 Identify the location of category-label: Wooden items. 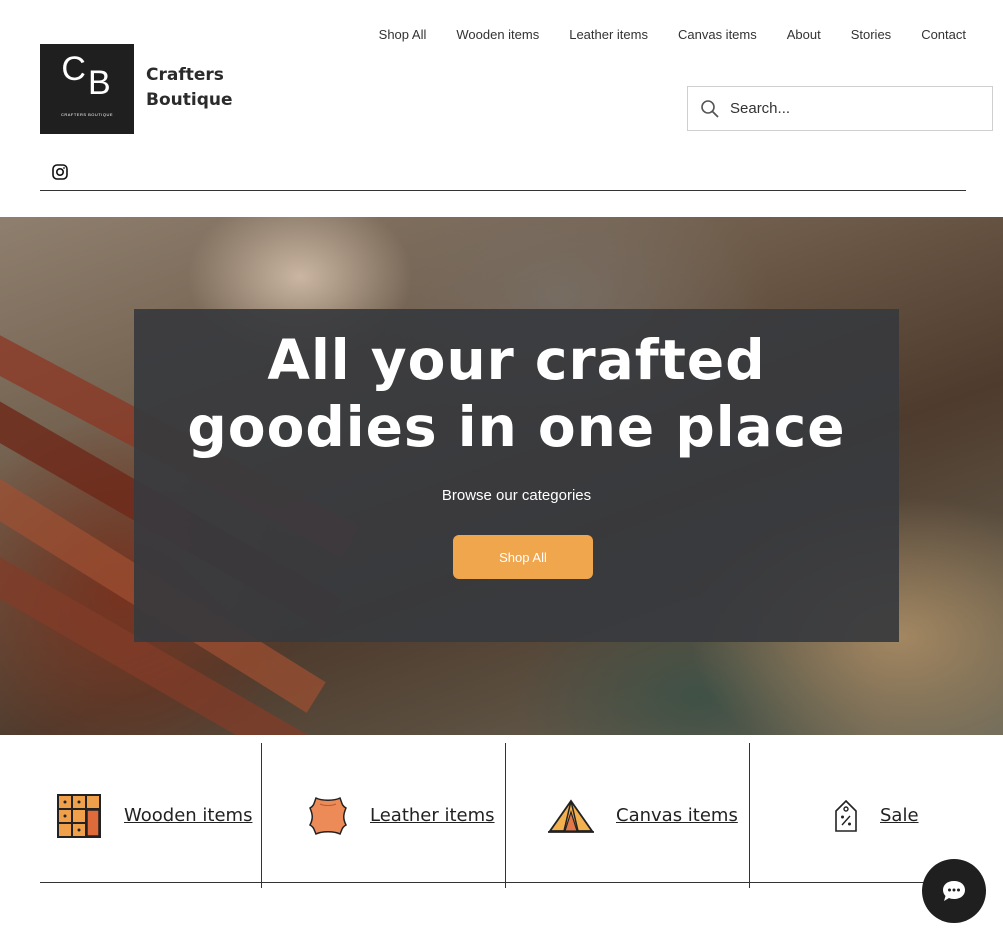
(188, 815).